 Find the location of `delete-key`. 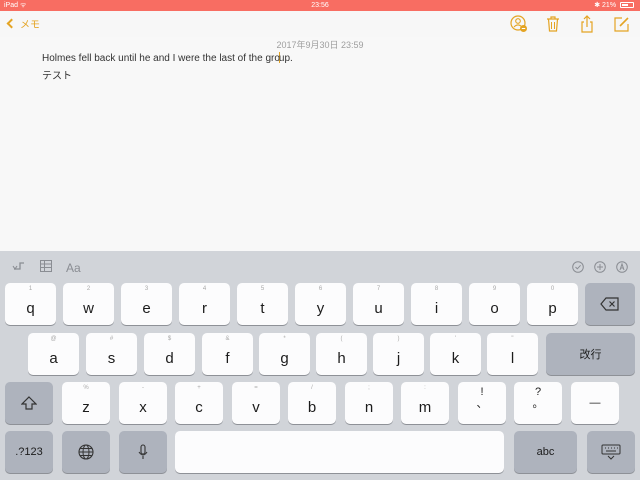

delete-key is located at coordinates (610, 304).